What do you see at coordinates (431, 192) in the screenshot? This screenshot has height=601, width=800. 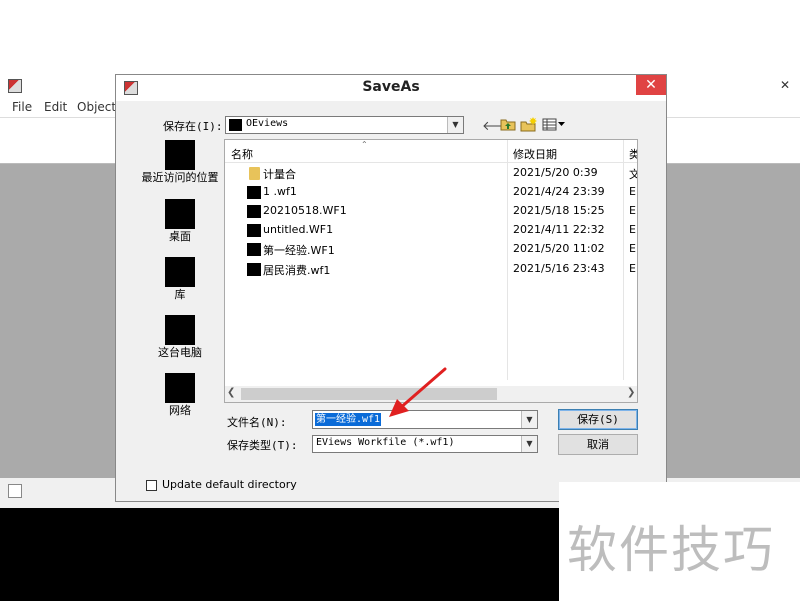 I see `file-row: 1 .wf1 2021/4/24 23:39 E` at bounding box center [431, 192].